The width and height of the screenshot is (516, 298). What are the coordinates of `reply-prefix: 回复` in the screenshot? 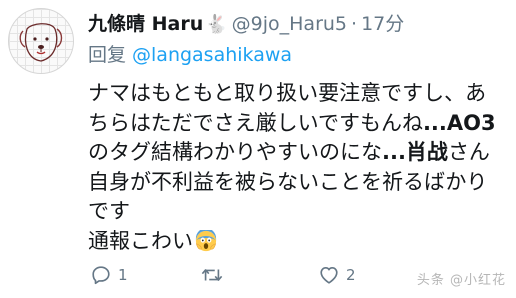 It's located at (107, 55).